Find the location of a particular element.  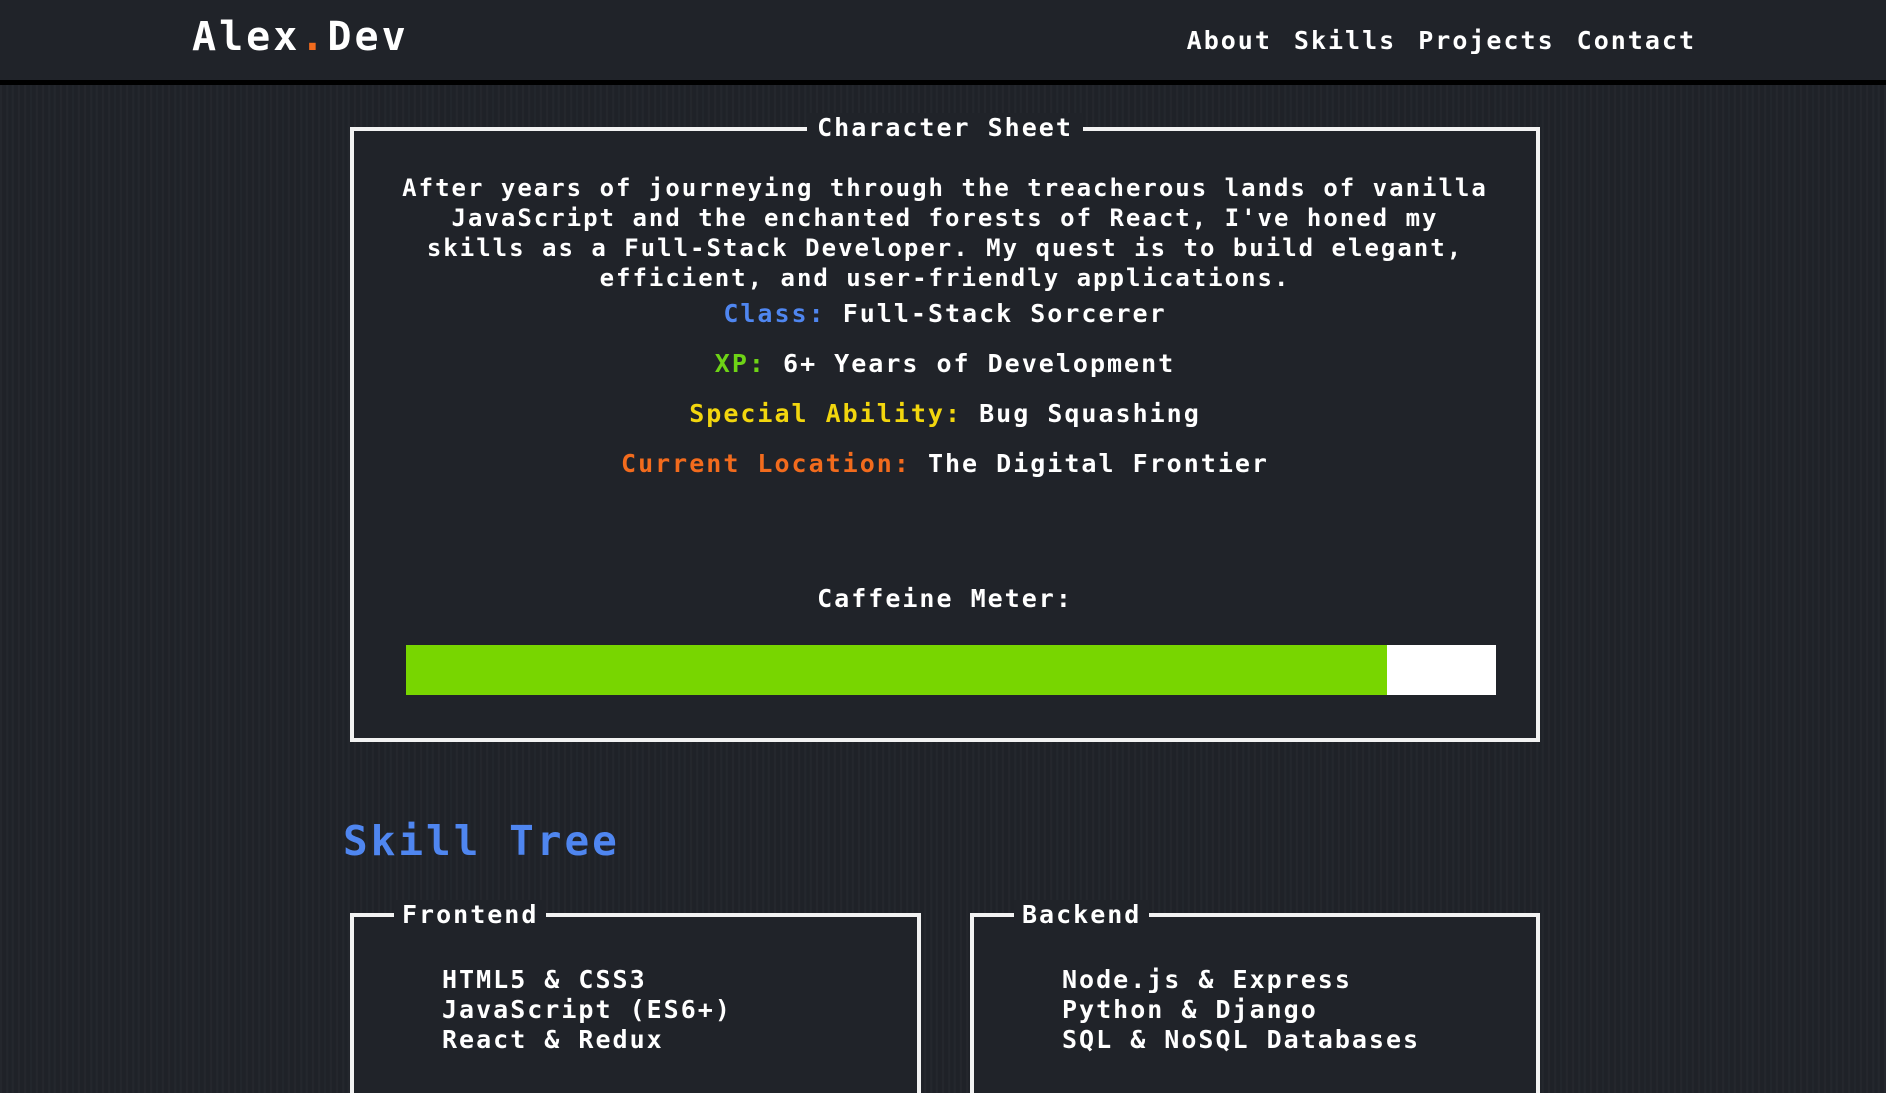

stat-xp-key: XP: is located at coordinates (740, 363).